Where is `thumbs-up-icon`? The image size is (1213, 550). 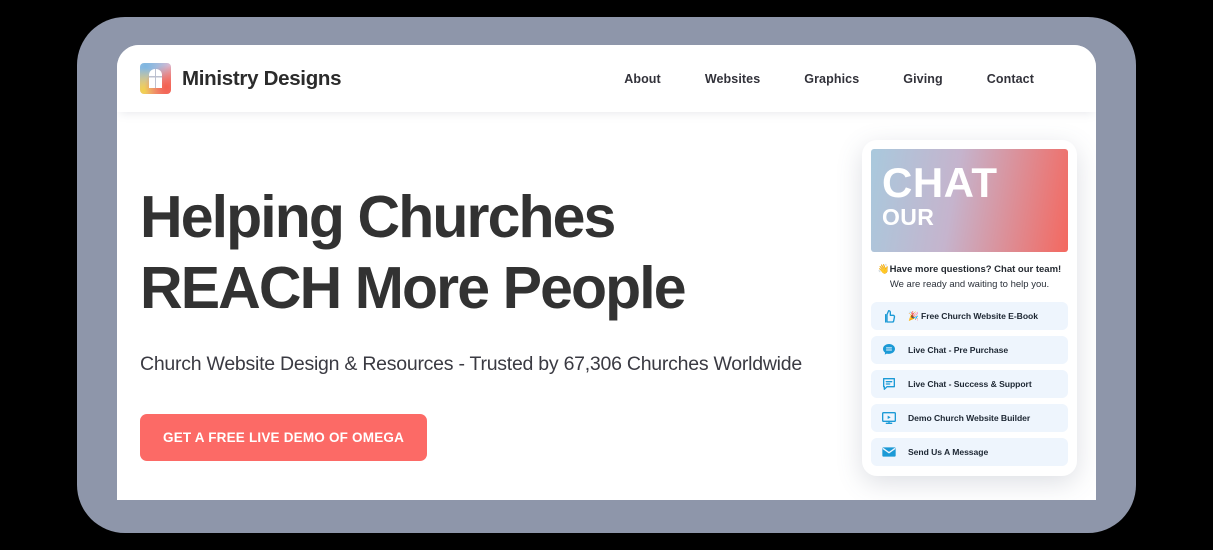
thumbs-up-icon is located at coordinates (888, 316).